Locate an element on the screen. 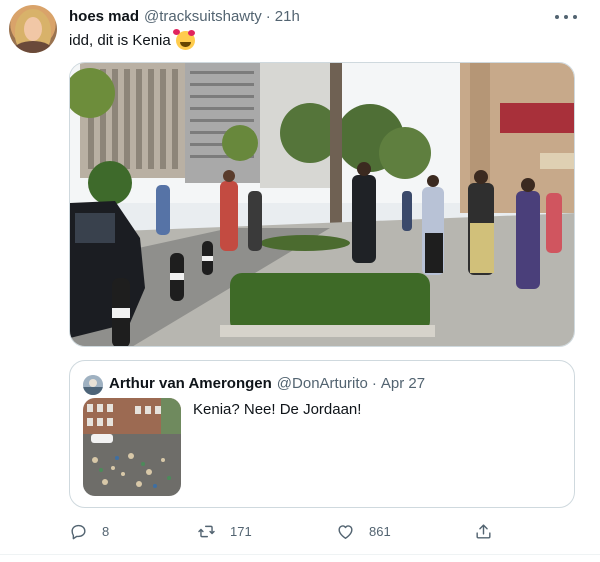 This screenshot has width=600, height=562. littered-street-photo-graphic is located at coordinates (132, 447).